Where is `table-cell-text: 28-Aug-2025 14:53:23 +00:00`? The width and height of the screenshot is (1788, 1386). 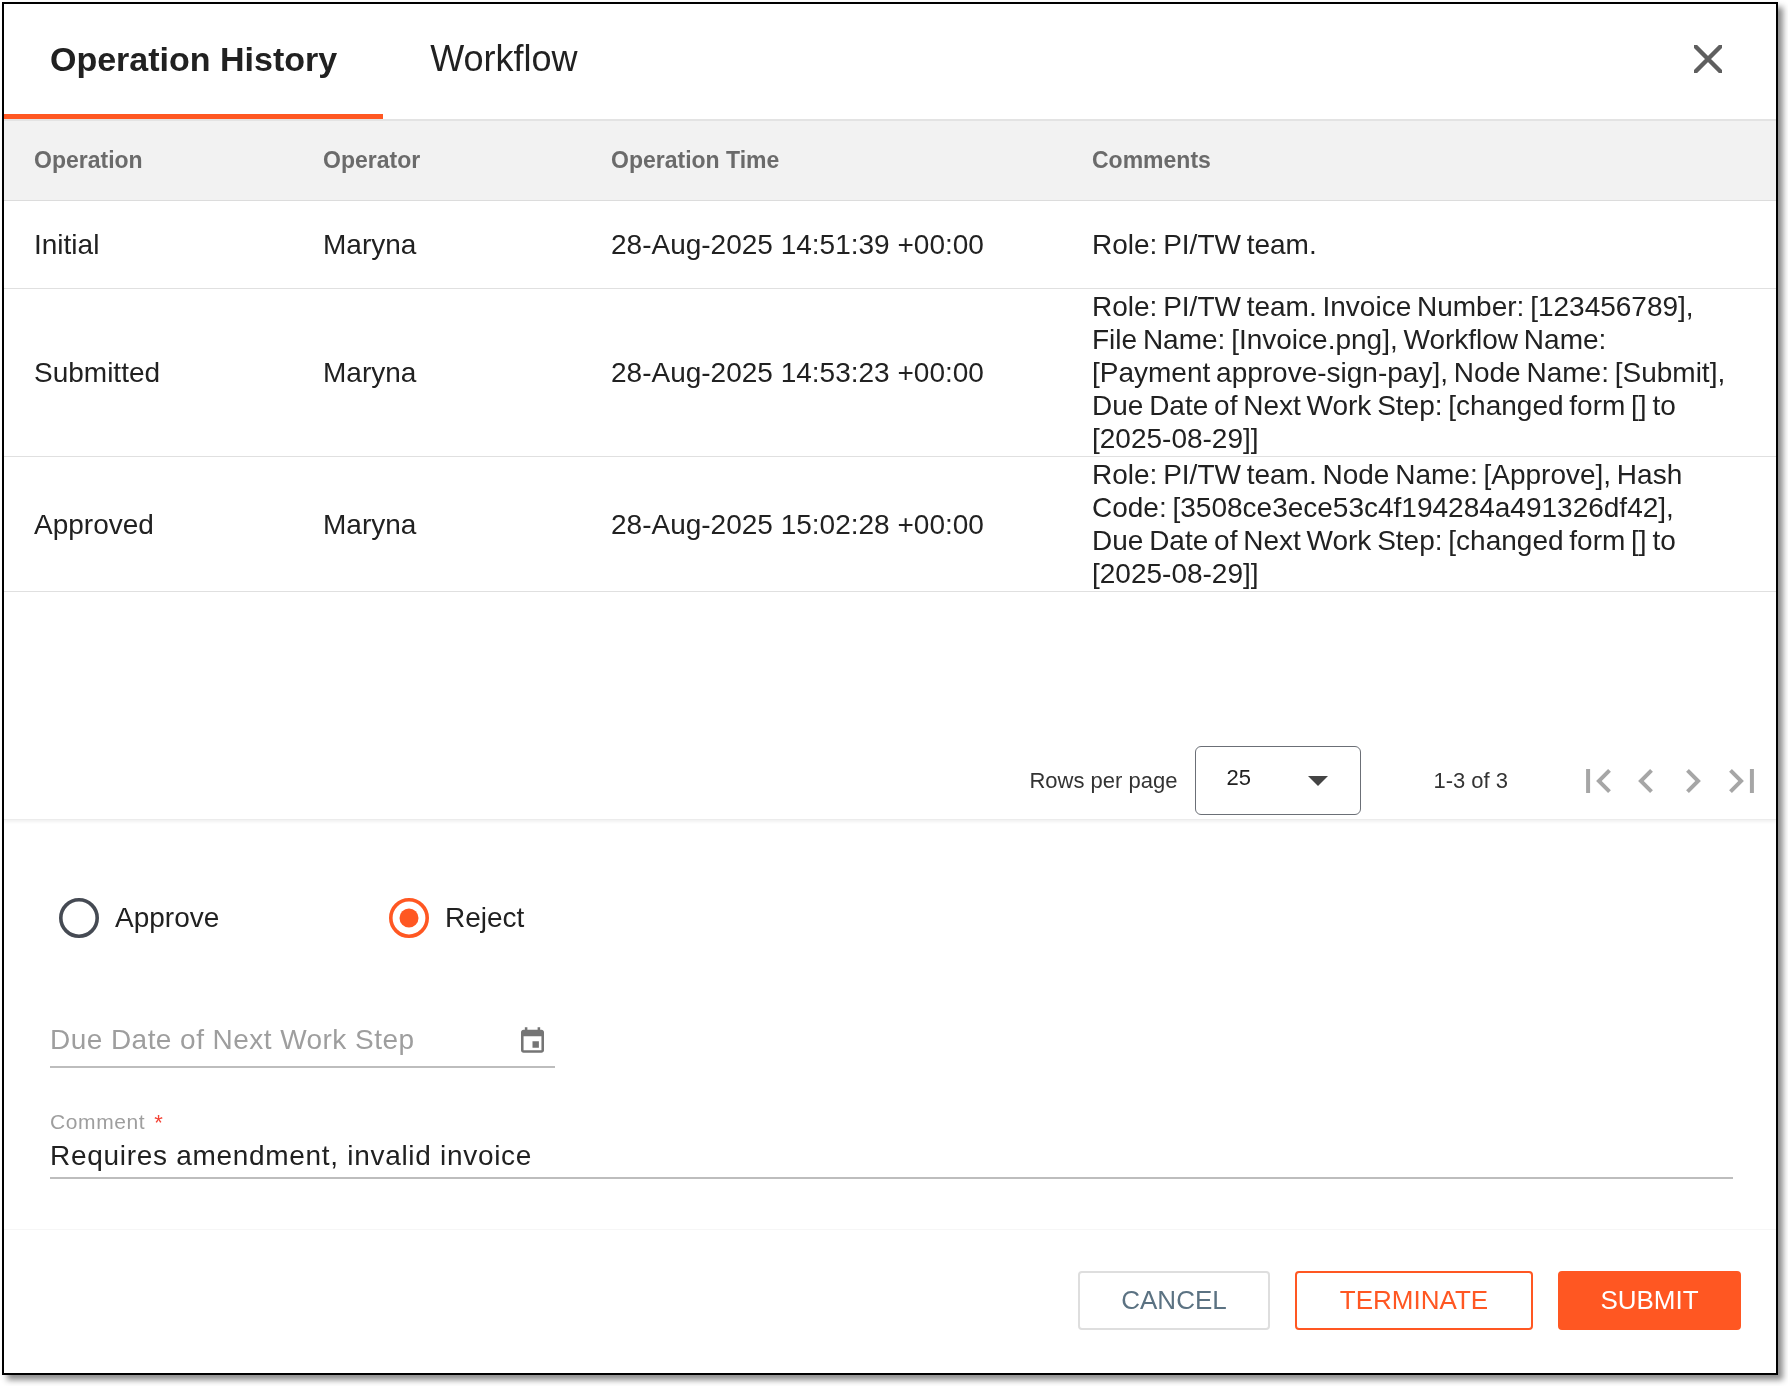 table-cell-text: 28-Aug-2025 14:53:23 +00:00 is located at coordinates (797, 372).